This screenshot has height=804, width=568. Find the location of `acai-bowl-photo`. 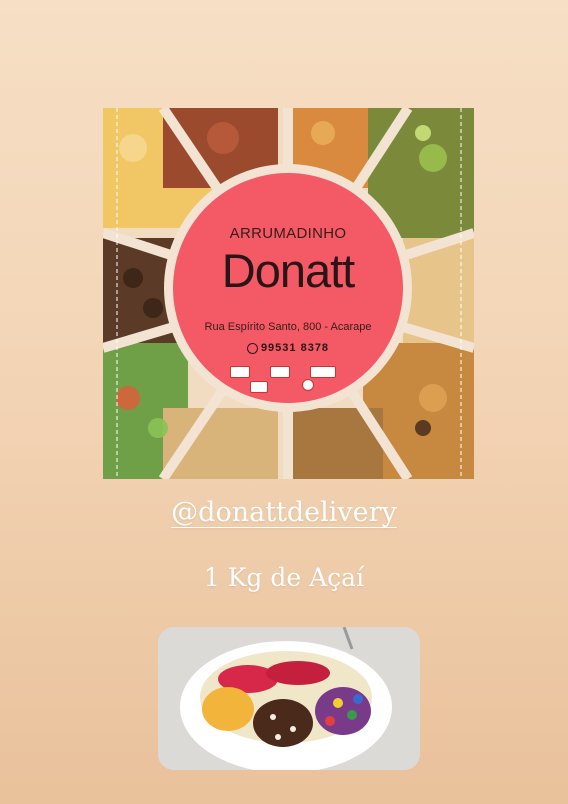

acai-bowl-photo is located at coordinates (289, 698).